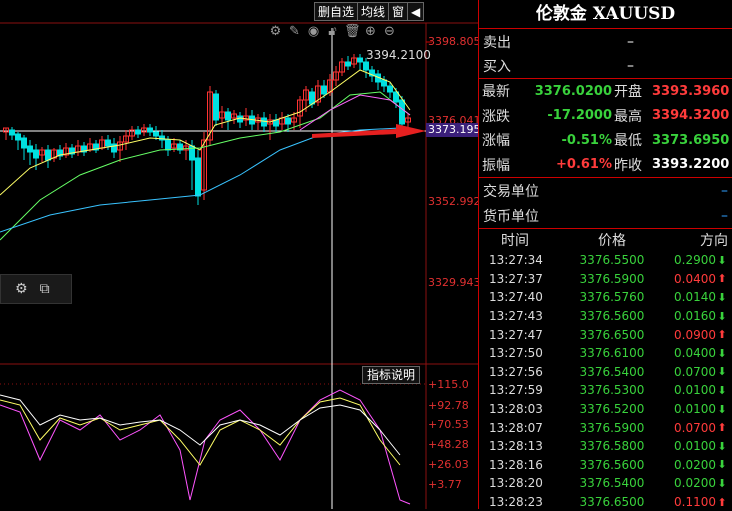  I want to click on table-row: 13:28:03 3376.5200 0.0100 ⬇, so click(605, 409).